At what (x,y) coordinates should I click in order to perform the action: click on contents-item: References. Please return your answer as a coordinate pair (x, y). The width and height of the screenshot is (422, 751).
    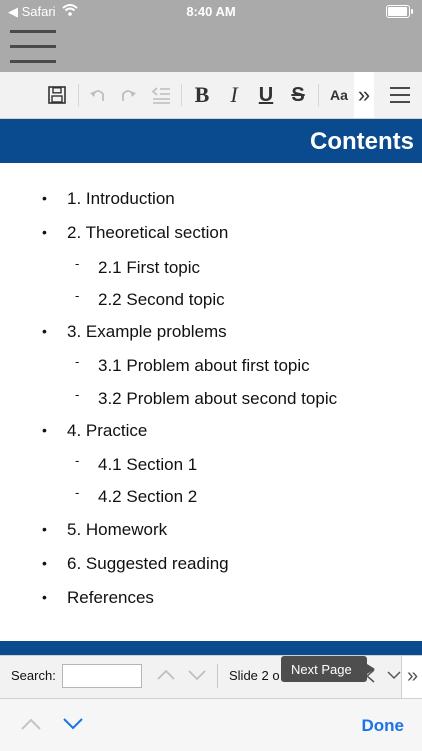
    Looking at the image, I should click on (110, 597).